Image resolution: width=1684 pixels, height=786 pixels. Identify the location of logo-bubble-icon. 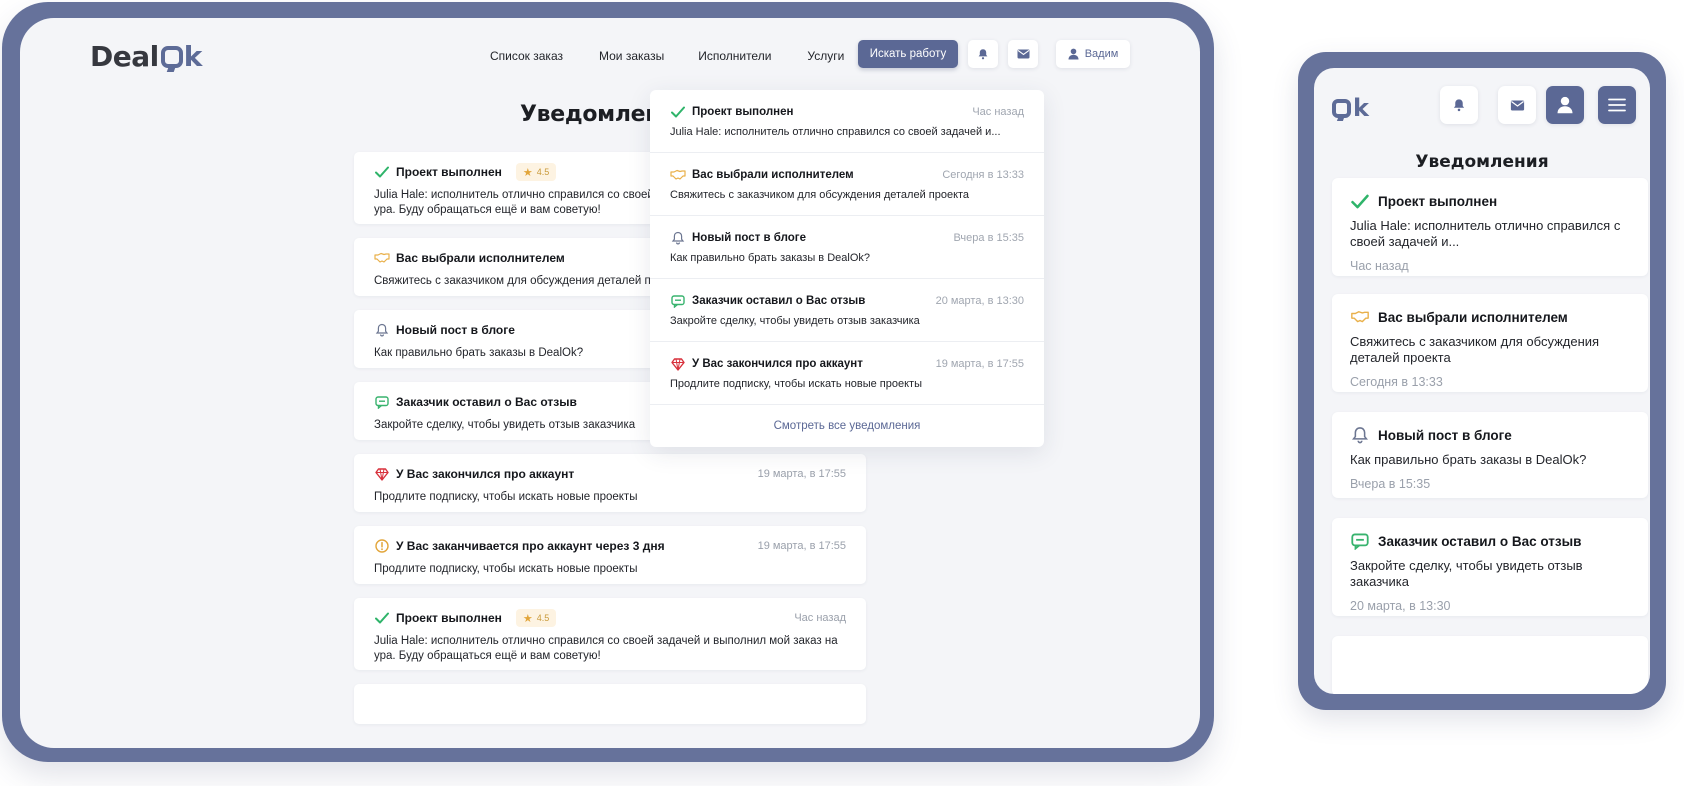
(1341, 108).